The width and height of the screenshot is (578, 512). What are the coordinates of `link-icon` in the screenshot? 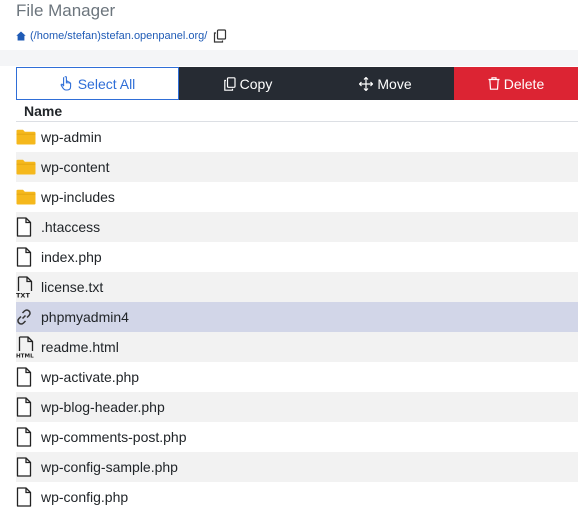 It's located at (27, 317).